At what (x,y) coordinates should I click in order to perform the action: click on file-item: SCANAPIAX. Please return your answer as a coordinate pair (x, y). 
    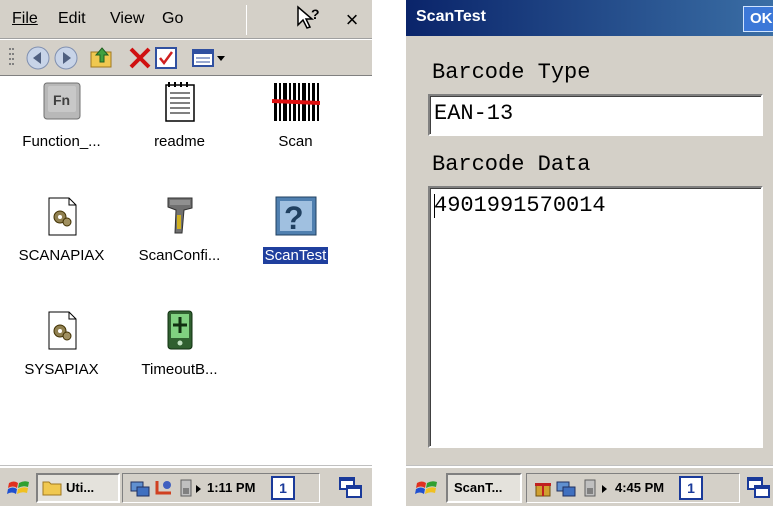
    Looking at the image, I should click on (61, 230).